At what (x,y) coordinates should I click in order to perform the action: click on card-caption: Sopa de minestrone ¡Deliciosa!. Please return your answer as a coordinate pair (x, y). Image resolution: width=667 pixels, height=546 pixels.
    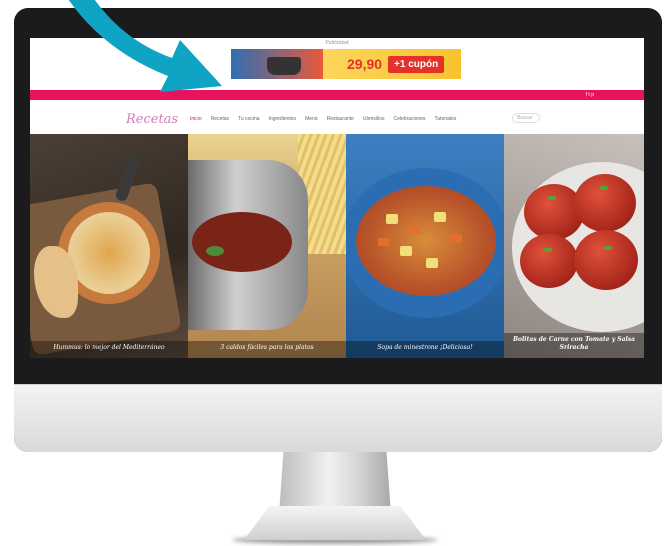
    Looking at the image, I should click on (425, 349).